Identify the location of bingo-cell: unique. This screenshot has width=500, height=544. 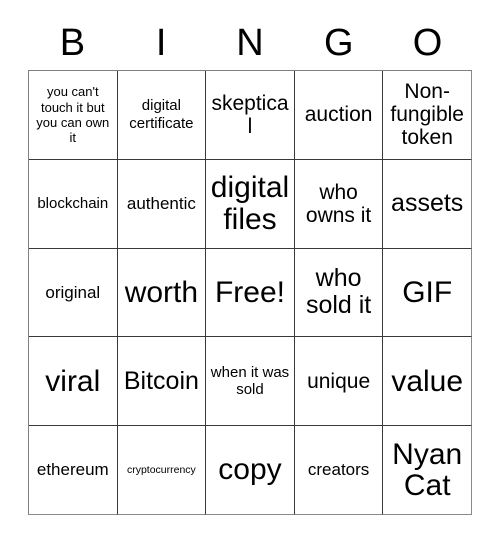
(339, 382).